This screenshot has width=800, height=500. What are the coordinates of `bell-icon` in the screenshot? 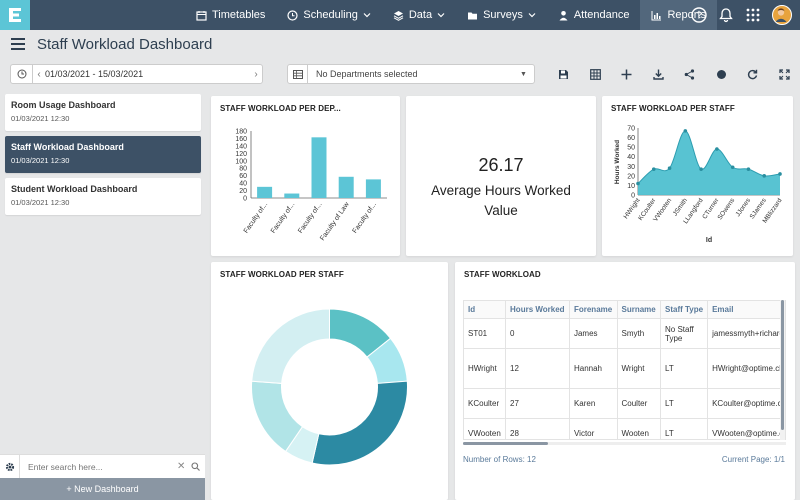 It's located at (726, 15).